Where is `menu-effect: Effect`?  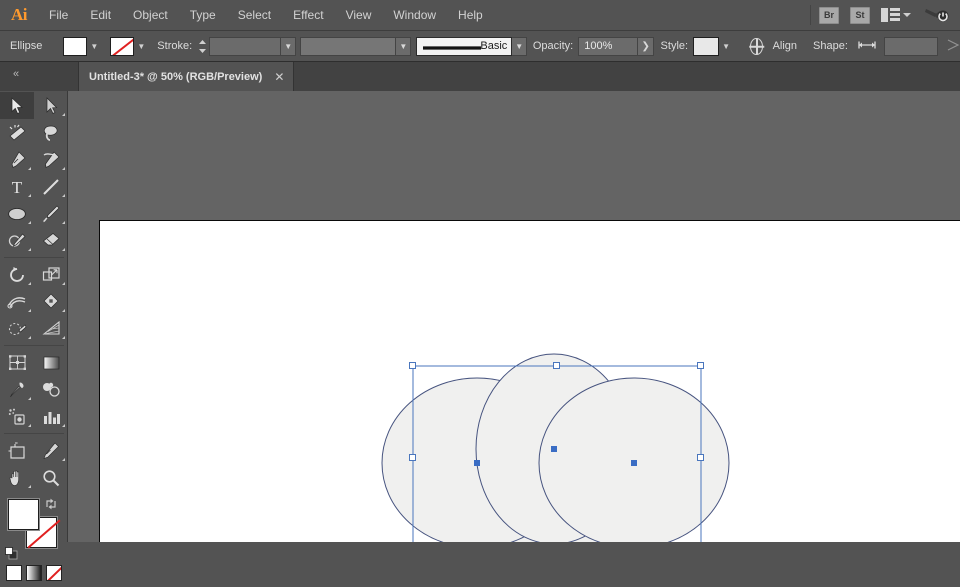
menu-effect: Effect is located at coordinates (308, 15).